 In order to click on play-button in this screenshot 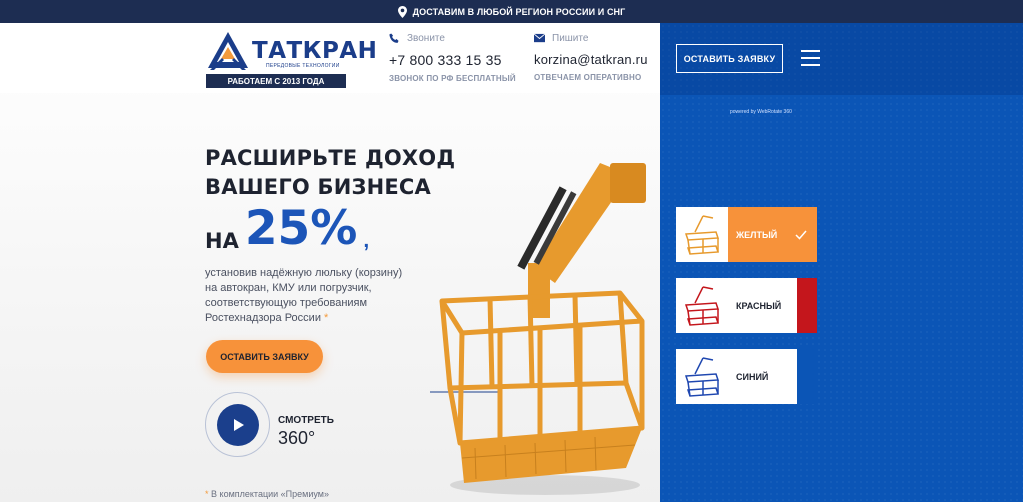, I will do `click(237, 424)`.